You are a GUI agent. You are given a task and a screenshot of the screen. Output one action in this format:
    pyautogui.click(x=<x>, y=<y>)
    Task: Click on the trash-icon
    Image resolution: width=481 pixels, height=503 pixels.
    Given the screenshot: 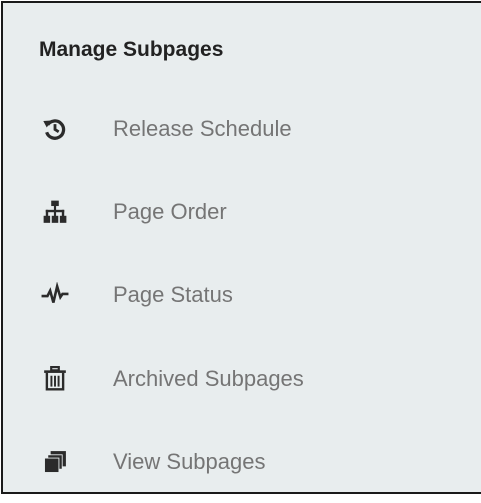 What is the action you would take?
    pyautogui.click(x=55, y=379)
    